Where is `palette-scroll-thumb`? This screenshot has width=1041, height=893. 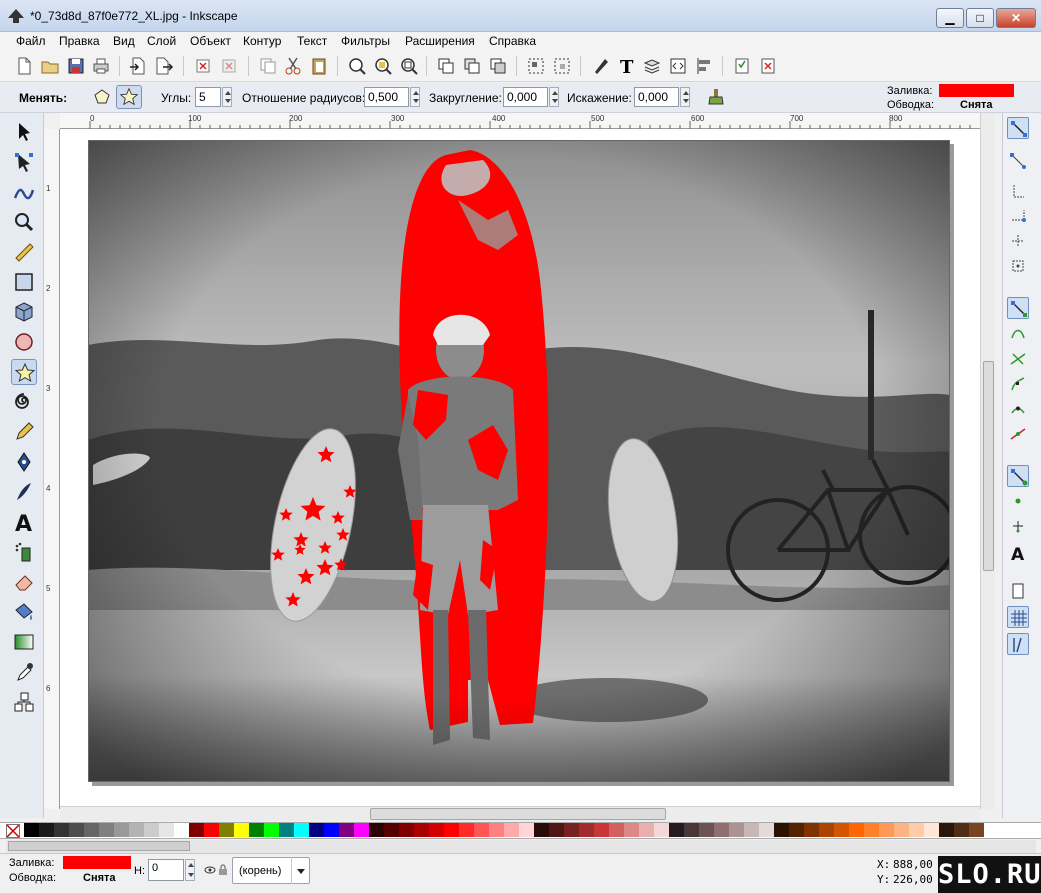
palette-scroll-thumb is located at coordinates (99, 846).